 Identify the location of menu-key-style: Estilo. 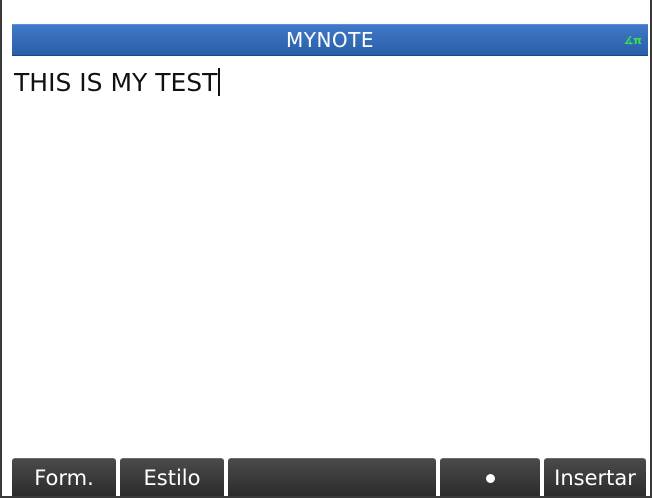
(172, 477).